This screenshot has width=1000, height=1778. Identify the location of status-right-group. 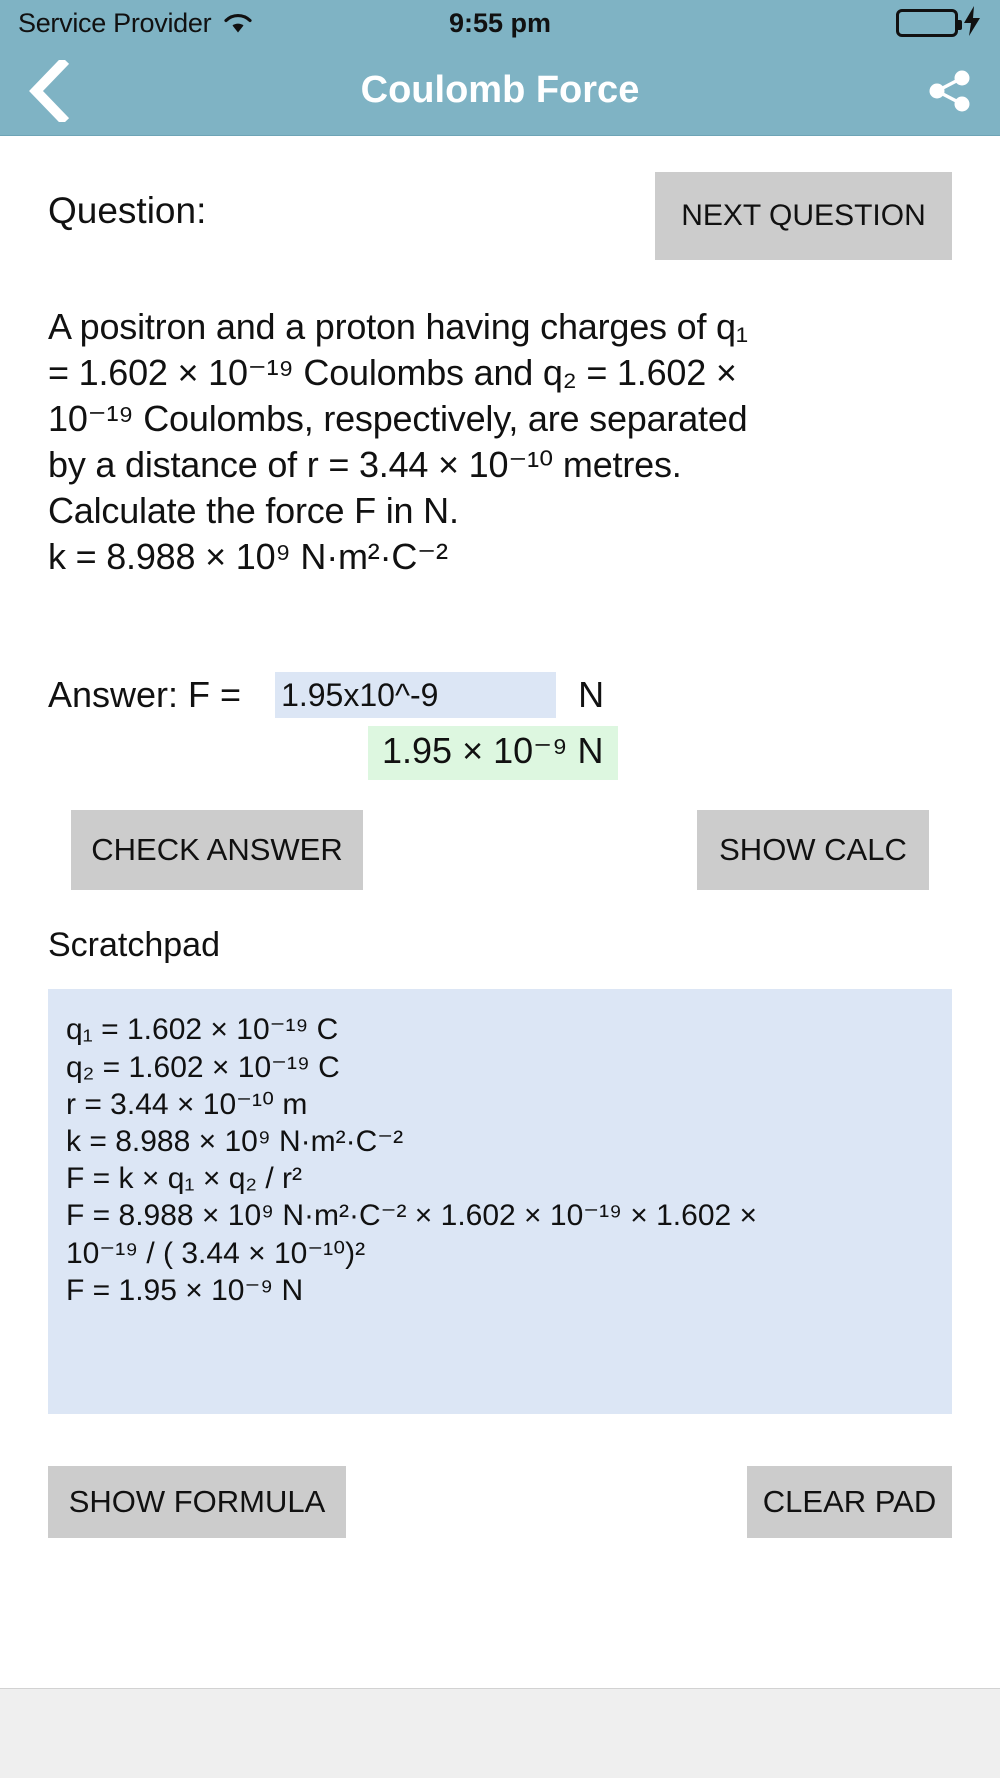
(939, 23).